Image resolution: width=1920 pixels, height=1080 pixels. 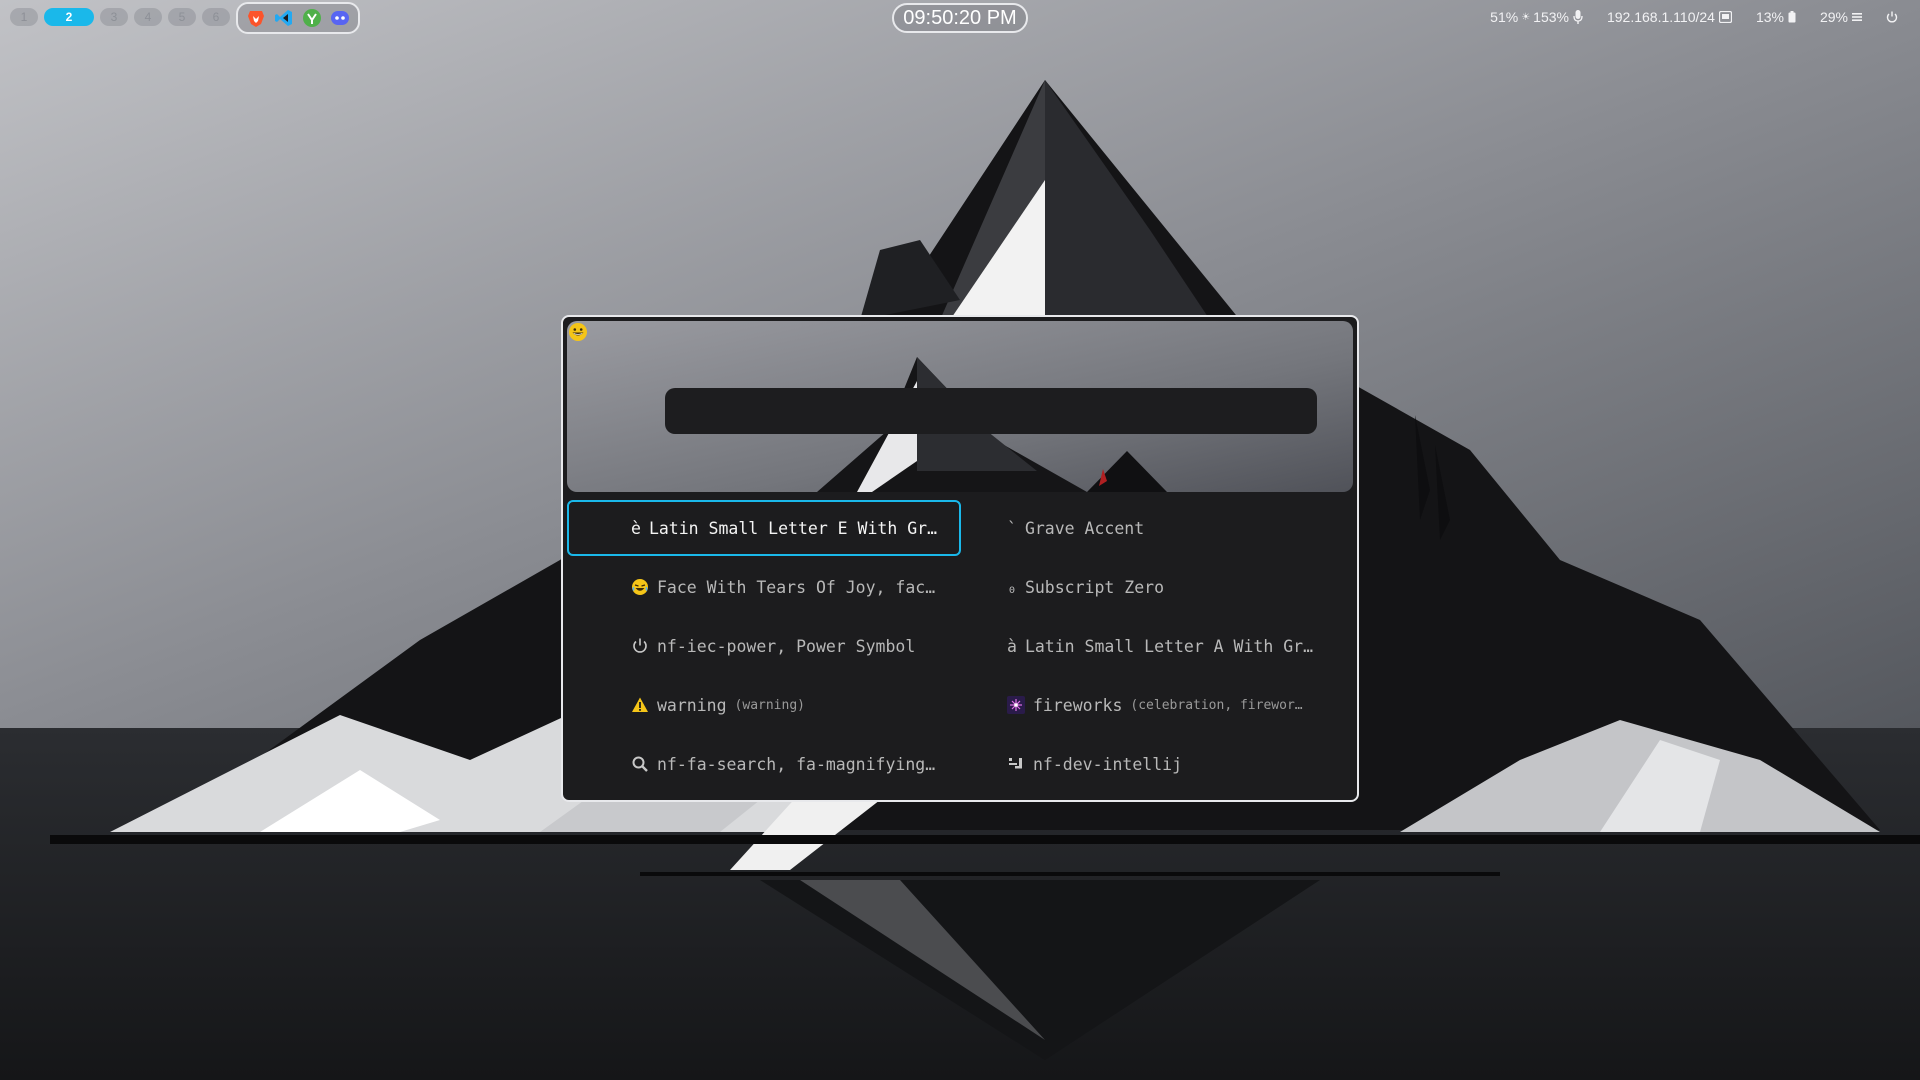 I want to click on intellij-icon, so click(x=1015, y=763).